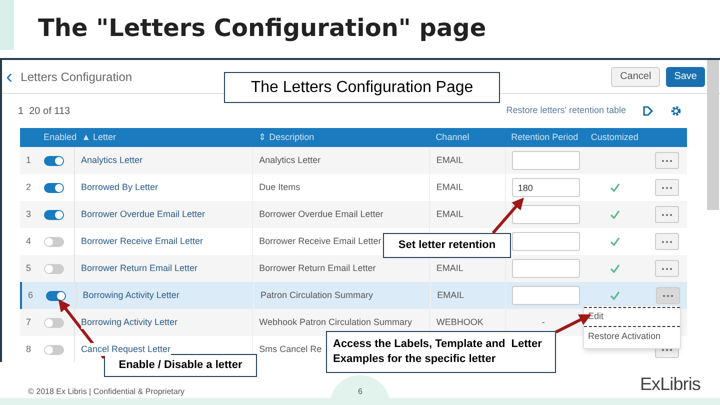 This screenshot has height=405, width=720. I want to click on table-cell-text: Webhook Patron Circulation Summary, so click(335, 322).